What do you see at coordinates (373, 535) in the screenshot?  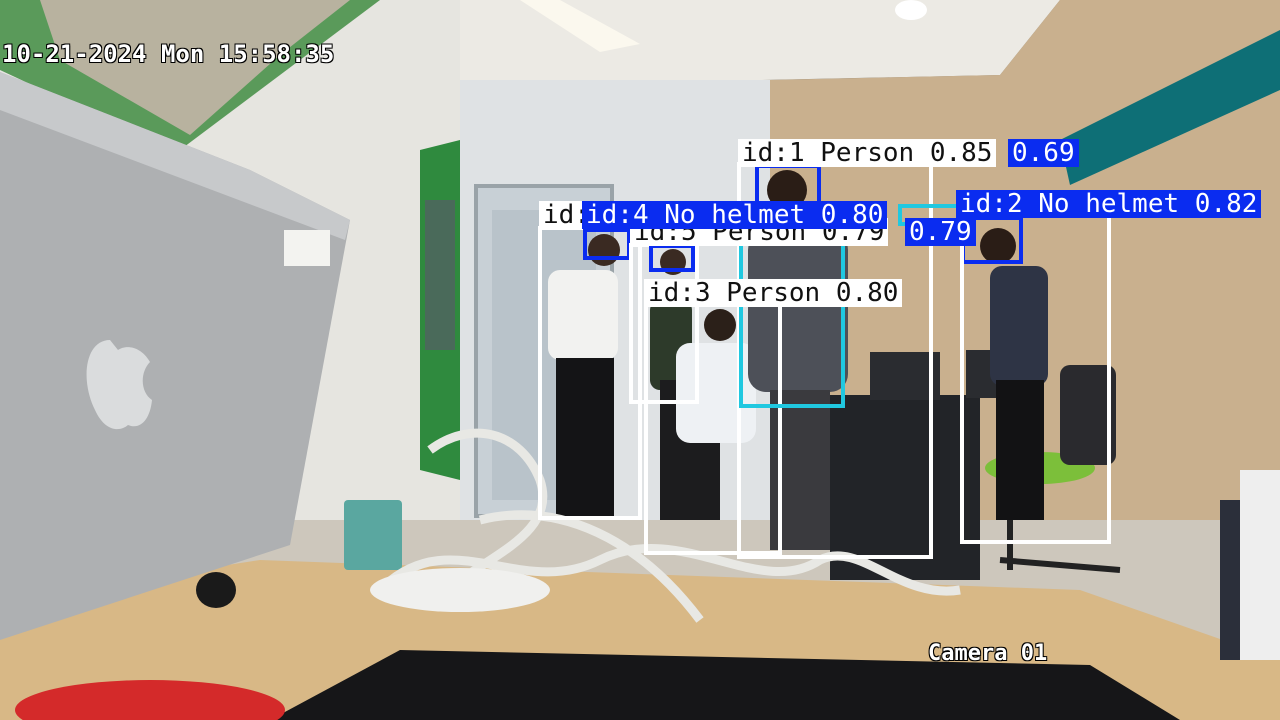 I see `trash-can` at bounding box center [373, 535].